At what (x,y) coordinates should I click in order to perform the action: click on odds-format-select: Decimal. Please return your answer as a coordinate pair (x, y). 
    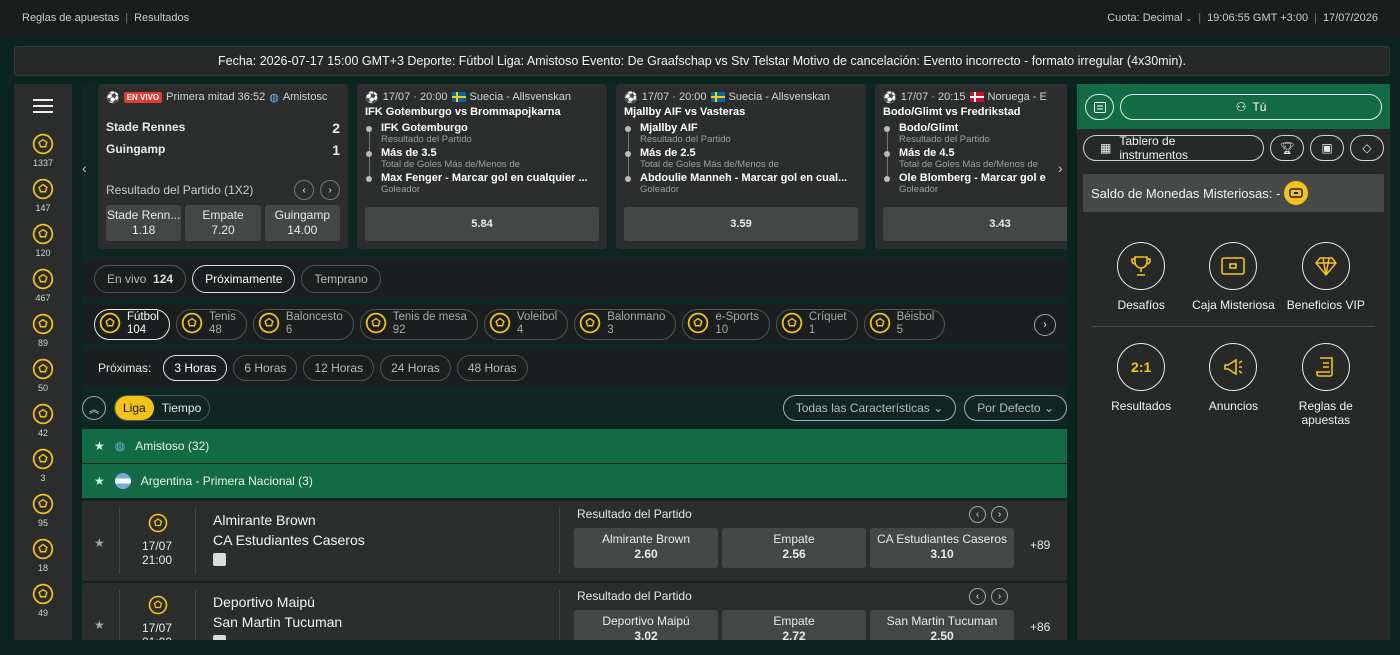
    Looking at the image, I should click on (1163, 18).